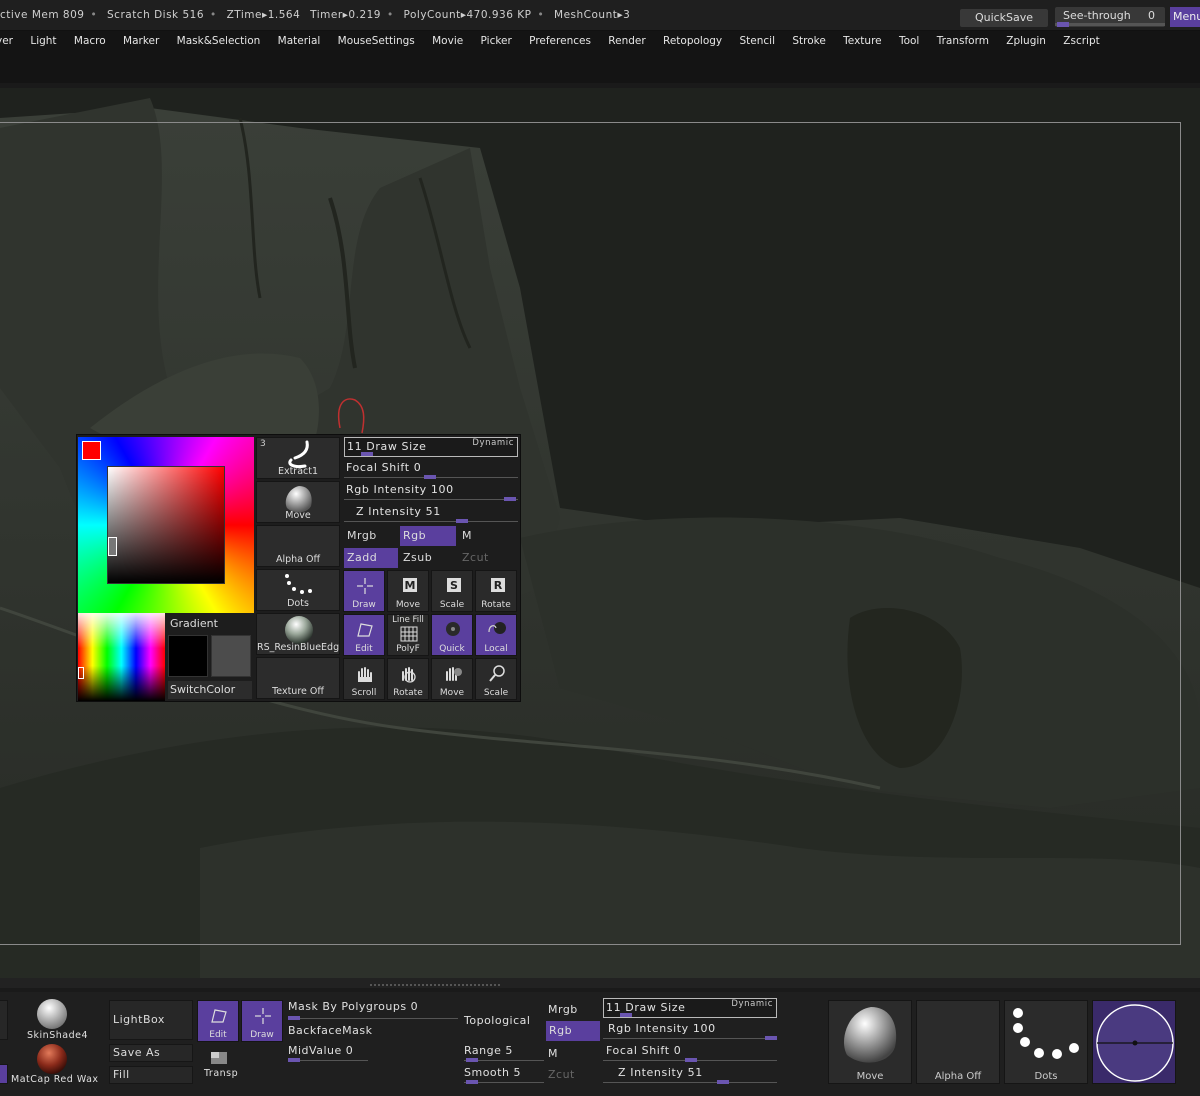 The image size is (1200, 1096). Describe the element at coordinates (194, 623) in the screenshot. I see `gradient-label: Gradient` at that location.